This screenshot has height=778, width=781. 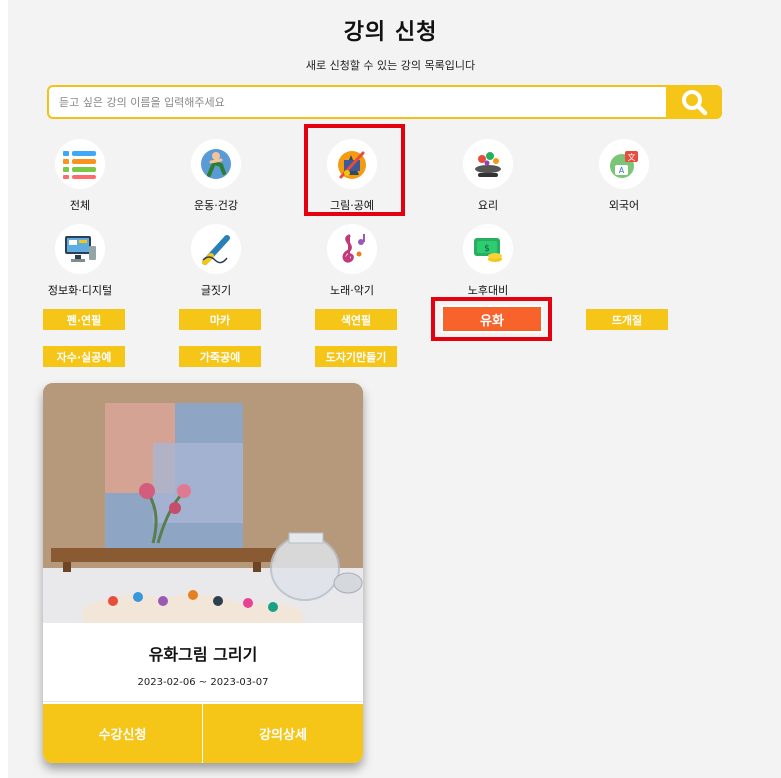 I want to click on subcategory-chip: 가죽공예, so click(x=220, y=356).